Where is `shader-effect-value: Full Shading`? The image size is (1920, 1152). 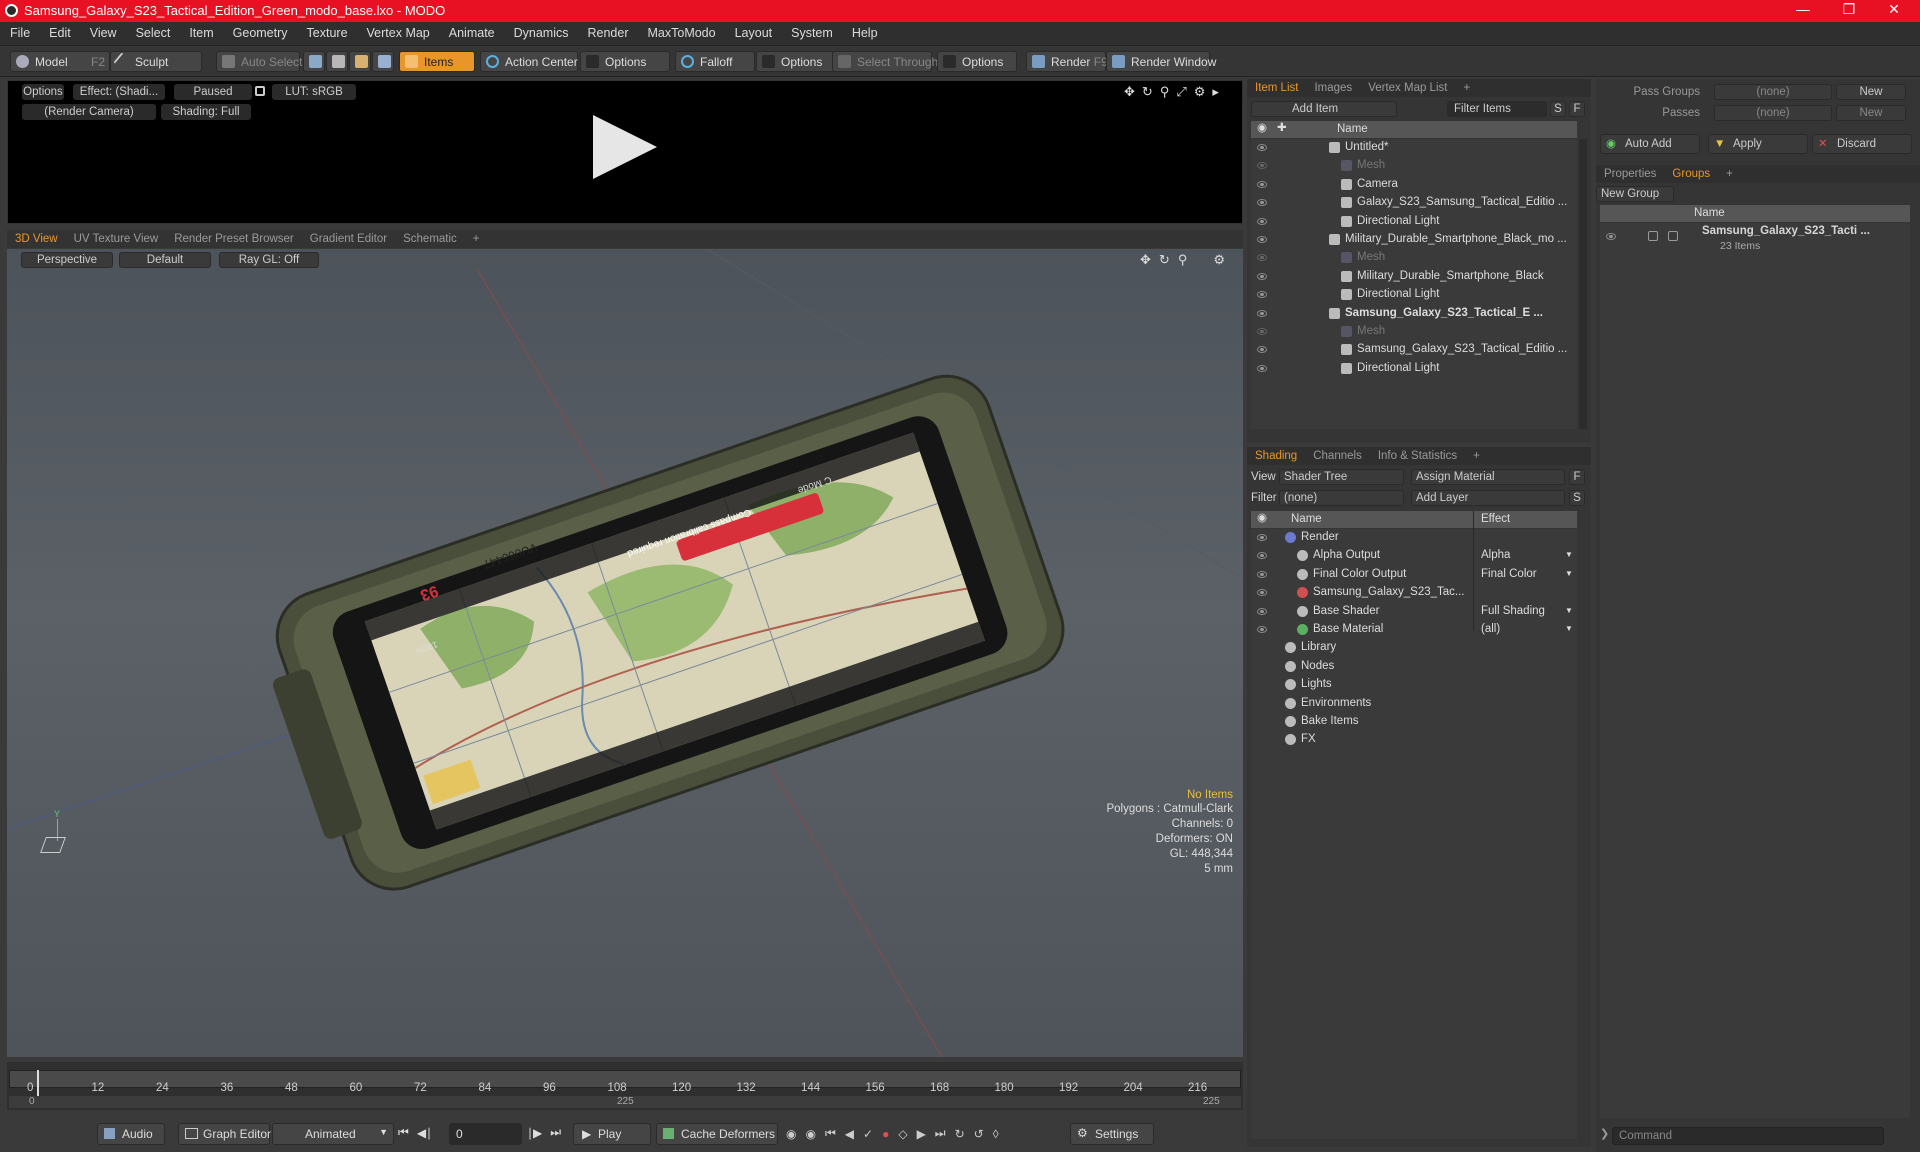
shader-effect-value: Full Shading is located at coordinates (1513, 611).